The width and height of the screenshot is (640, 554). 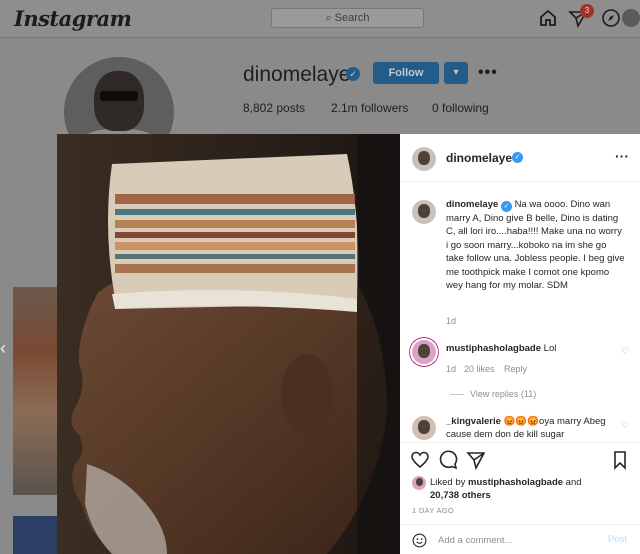 What do you see at coordinates (424, 159) in the screenshot?
I see `author-avatar` at bounding box center [424, 159].